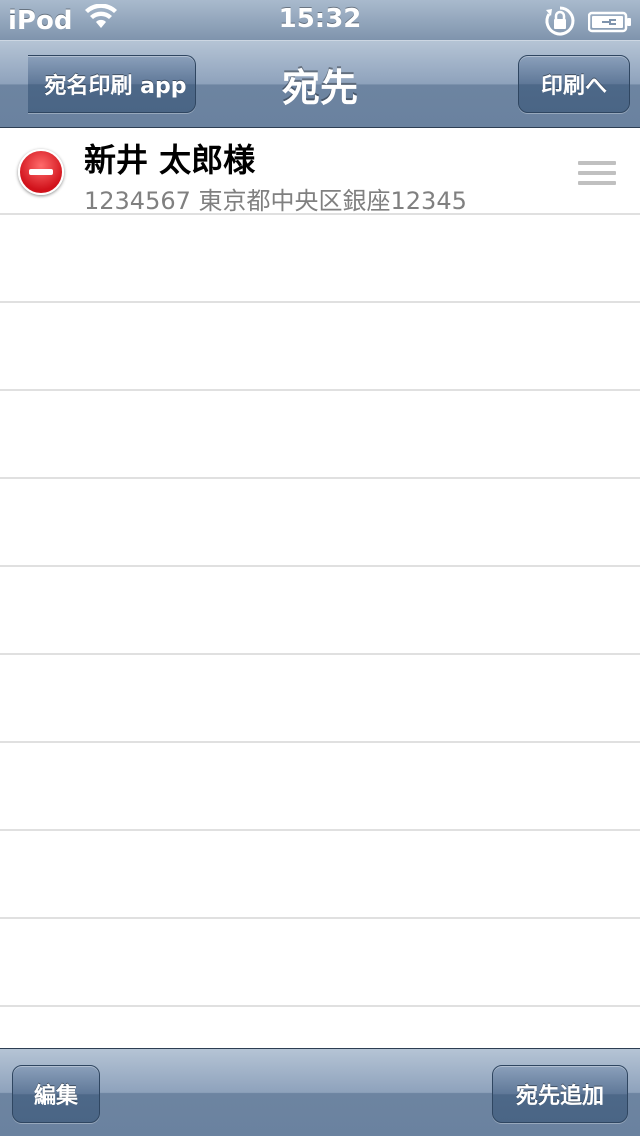  What do you see at coordinates (597, 173) in the screenshot?
I see `reorder-handle-icon` at bounding box center [597, 173].